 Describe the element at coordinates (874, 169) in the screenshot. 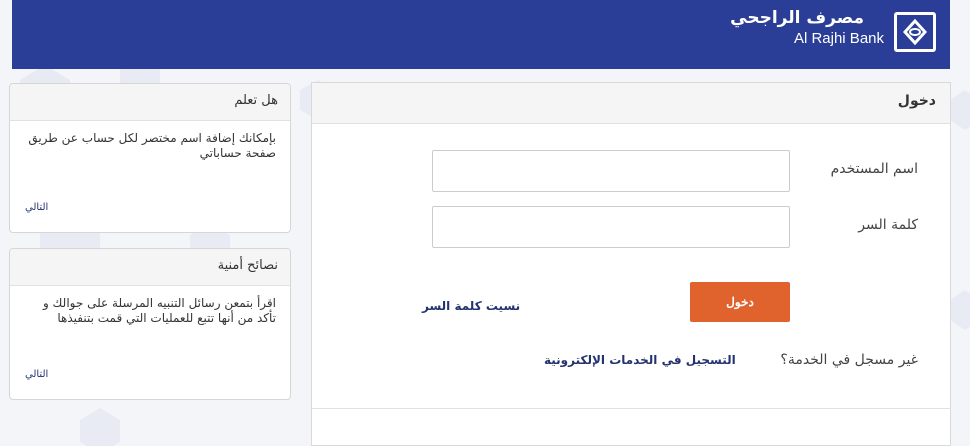

I see `username-label: اسم المستخدم` at that location.